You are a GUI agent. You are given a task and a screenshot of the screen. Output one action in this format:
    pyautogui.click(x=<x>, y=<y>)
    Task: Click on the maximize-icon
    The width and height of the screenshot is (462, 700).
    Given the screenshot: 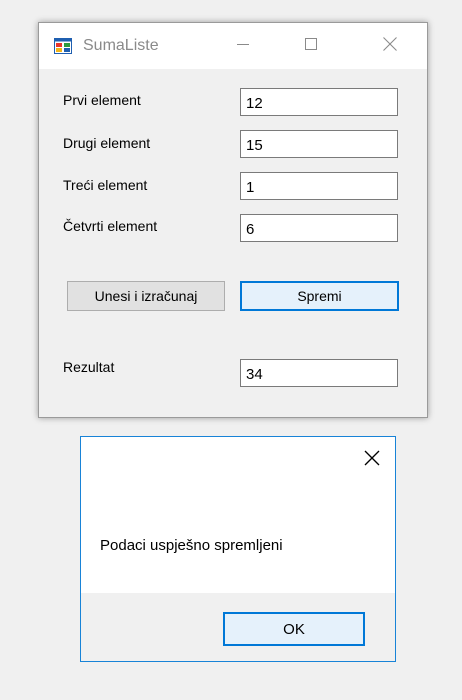 What is the action you would take?
    pyautogui.click(x=311, y=46)
    